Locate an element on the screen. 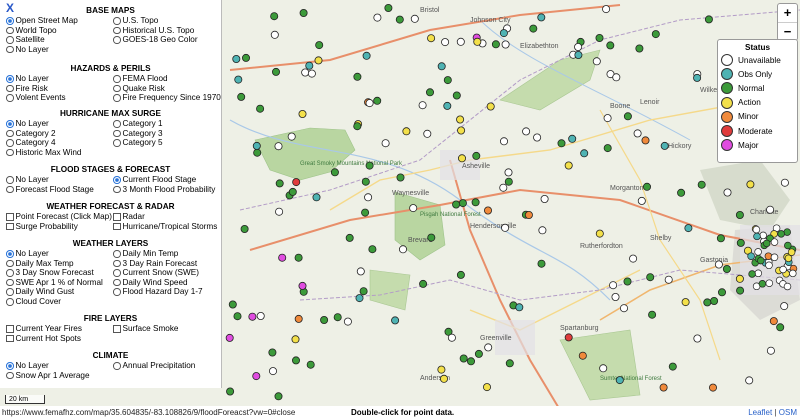 Image resolution: width=800 pixels, height=419 pixels. checkbox is located at coordinates (117, 329).